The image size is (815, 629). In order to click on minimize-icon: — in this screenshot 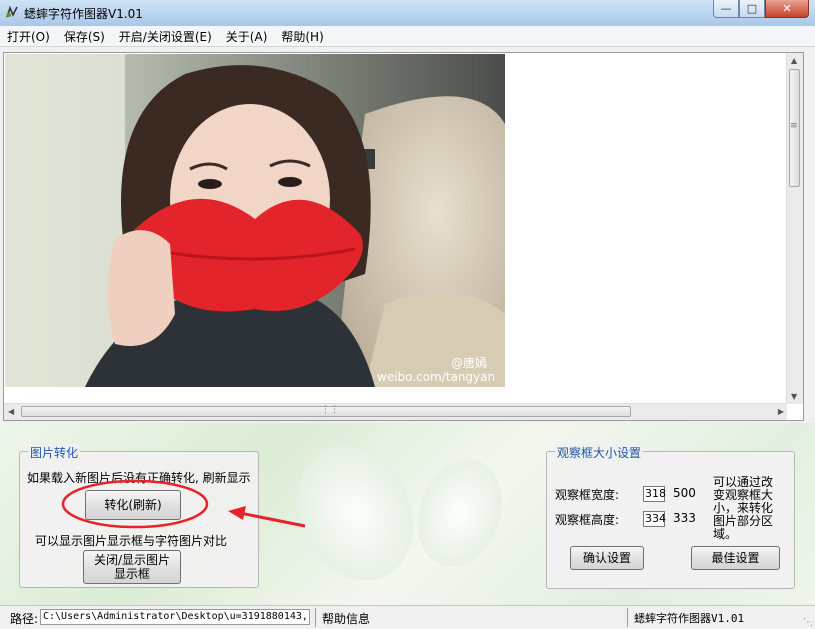, I will do `click(726, 9)`.